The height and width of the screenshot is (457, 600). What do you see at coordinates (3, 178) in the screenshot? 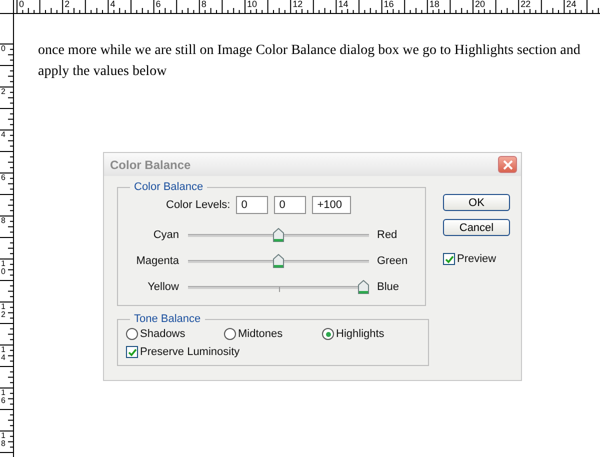
I see `ruler-label: 6` at bounding box center [3, 178].